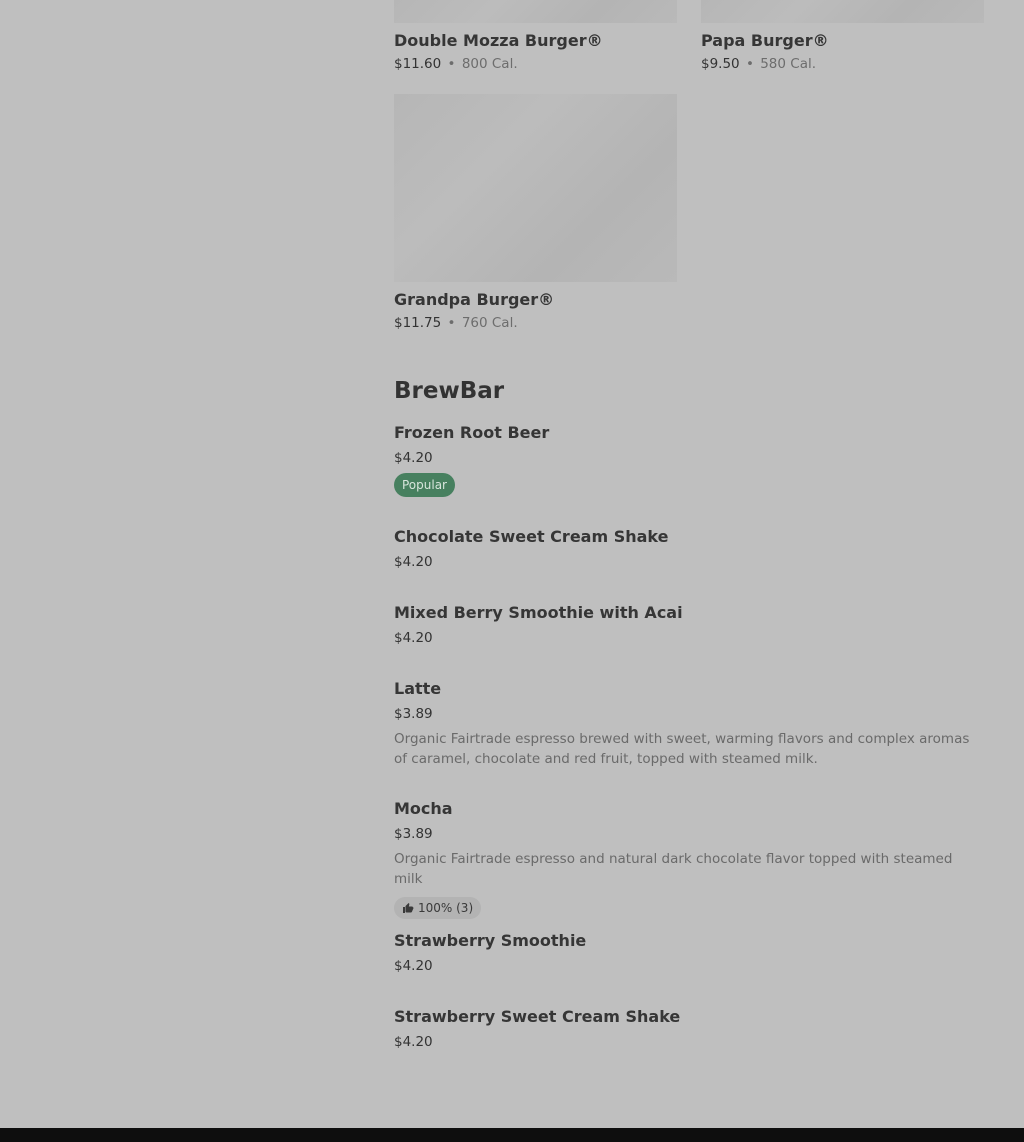  I want to click on rating-text: 100% (3), so click(446, 908).